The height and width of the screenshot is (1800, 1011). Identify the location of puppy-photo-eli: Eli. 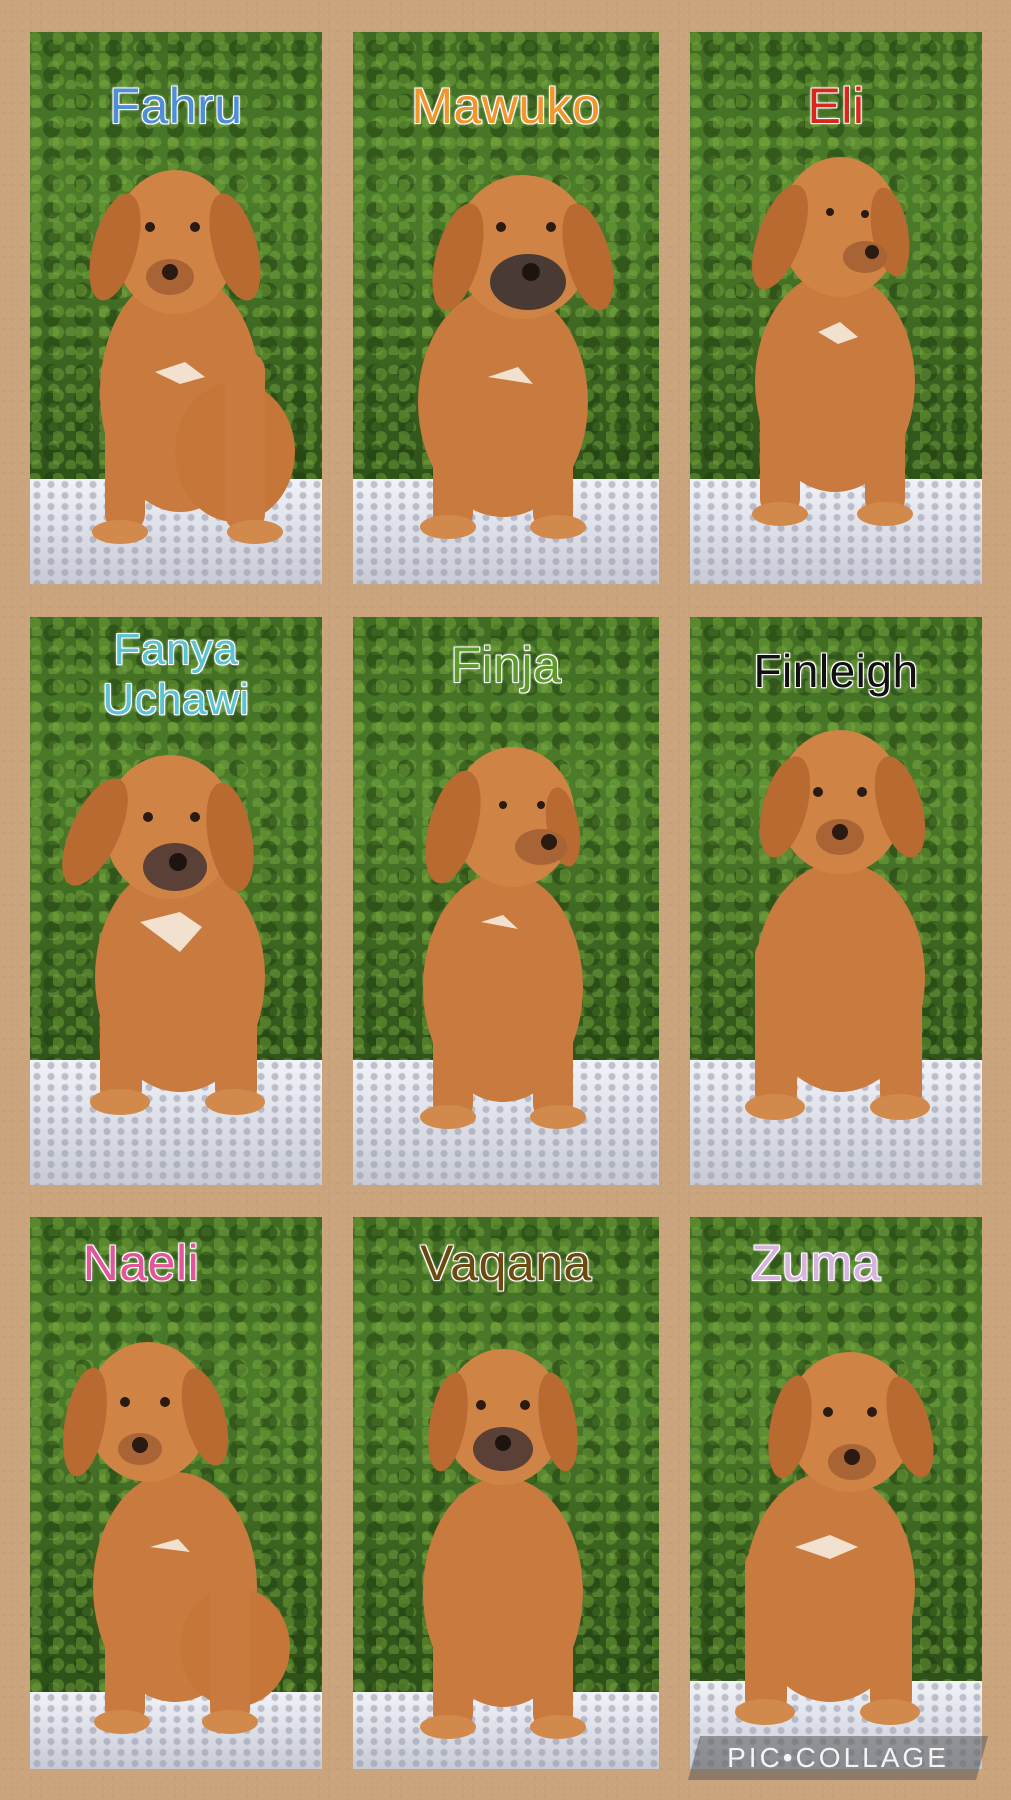
(836, 308).